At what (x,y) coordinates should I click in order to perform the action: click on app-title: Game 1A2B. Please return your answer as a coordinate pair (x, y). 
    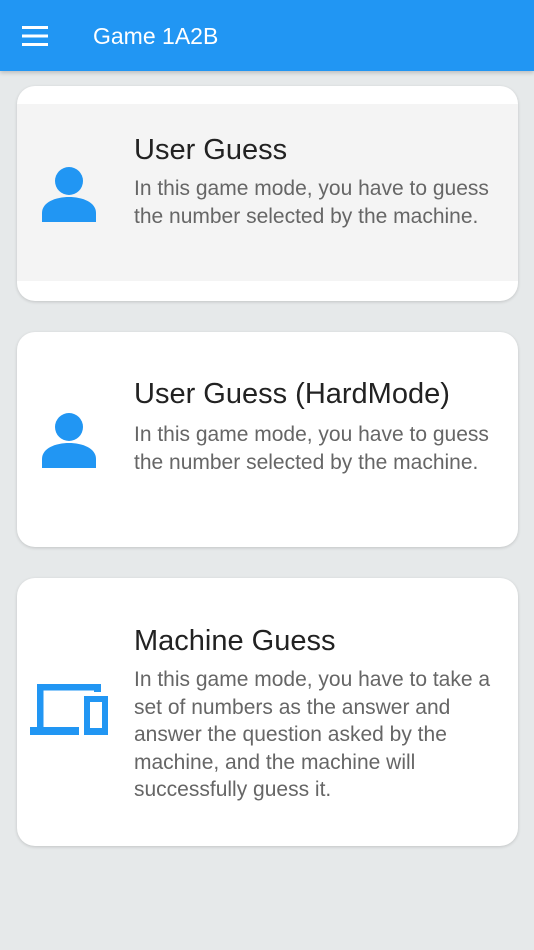
    Looking at the image, I should click on (156, 36).